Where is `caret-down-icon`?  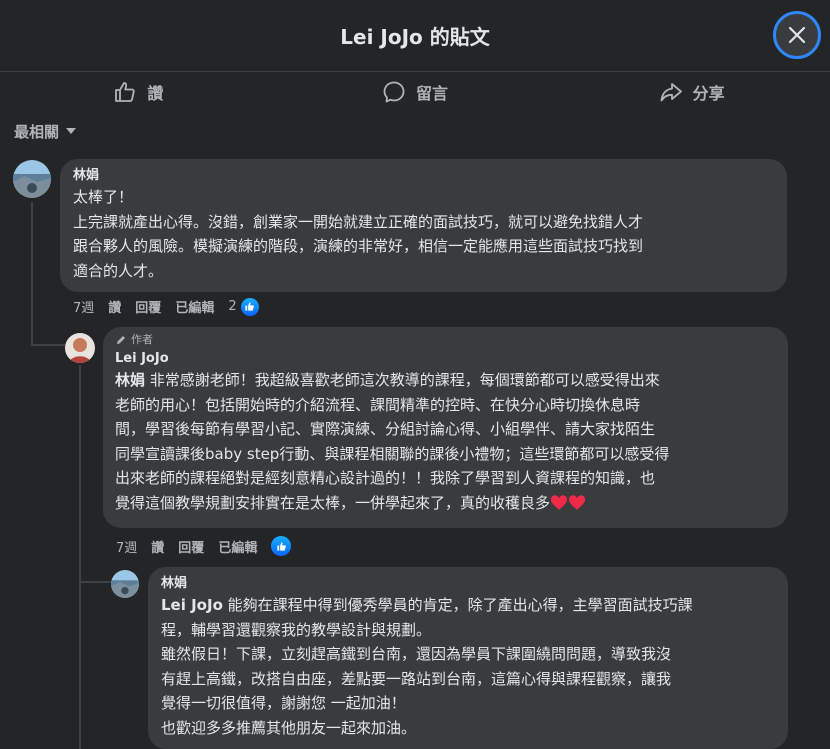 caret-down-icon is located at coordinates (71, 131).